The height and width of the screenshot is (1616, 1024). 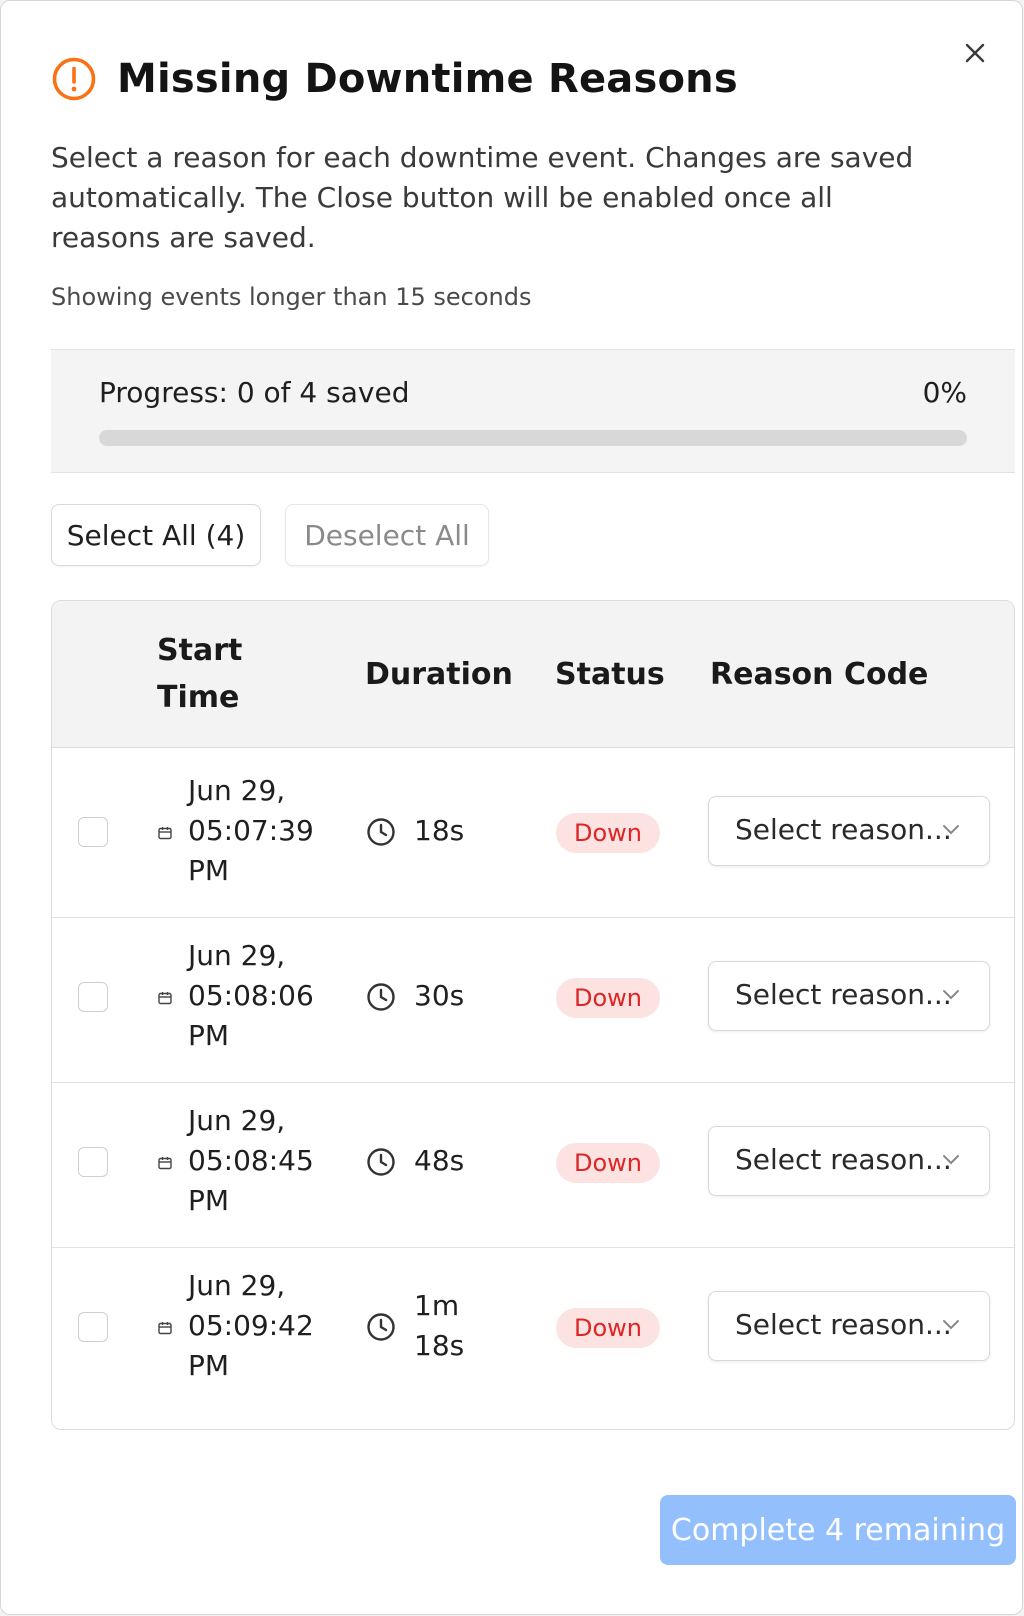 I want to click on start-time-value: Jun 29, 05:07:39 PM, so click(x=251, y=830).